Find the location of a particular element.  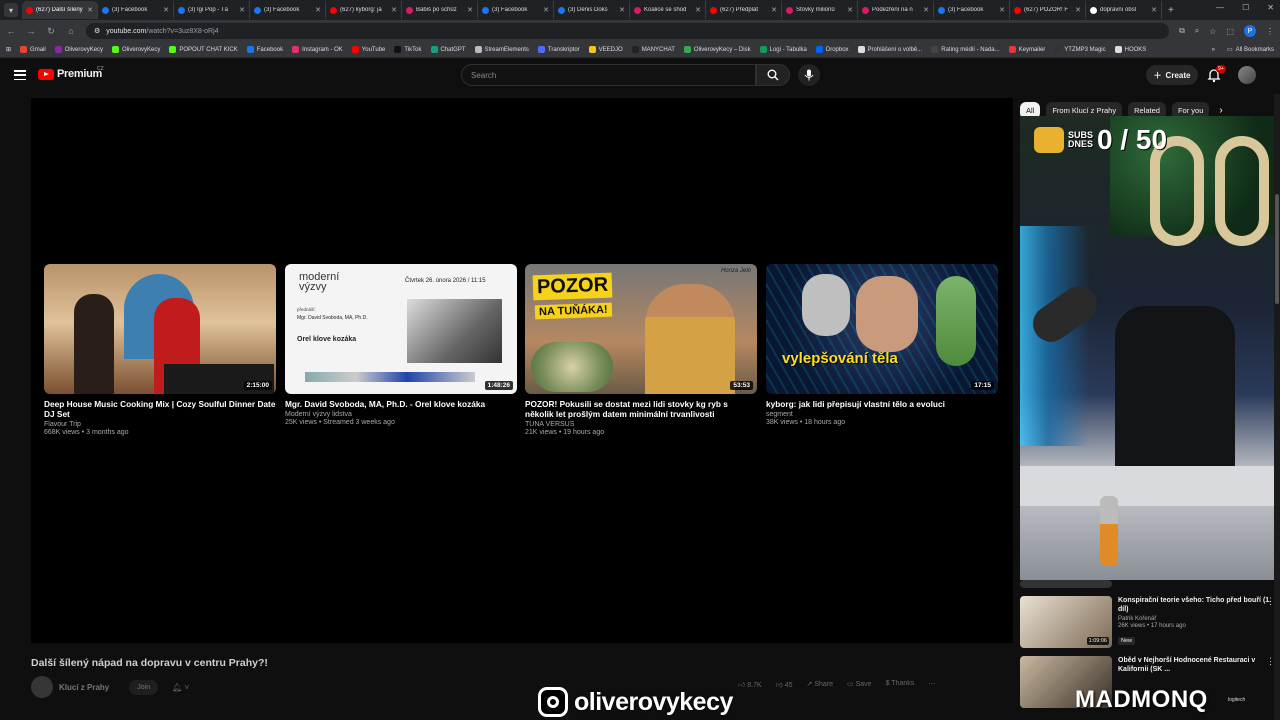

browser-tab: (627) Předplat ✕ is located at coordinates (744, 10).